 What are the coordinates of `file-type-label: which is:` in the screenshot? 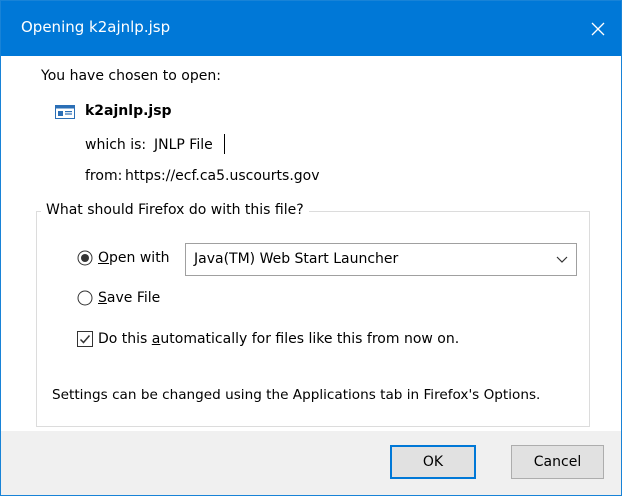 It's located at (116, 145).